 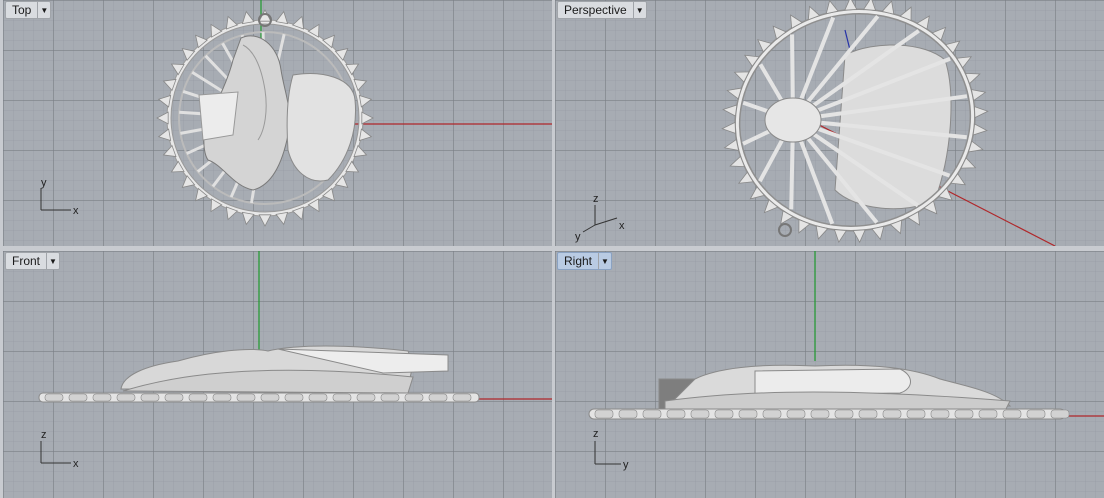 What do you see at coordinates (26, 261) in the screenshot?
I see `viewport-label: Front` at bounding box center [26, 261].